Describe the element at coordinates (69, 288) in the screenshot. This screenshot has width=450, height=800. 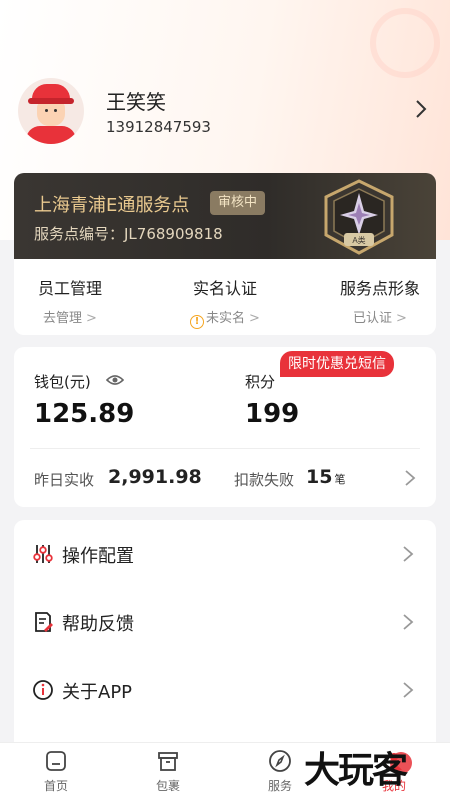
I see `staff-management-title: 员工管理` at that location.